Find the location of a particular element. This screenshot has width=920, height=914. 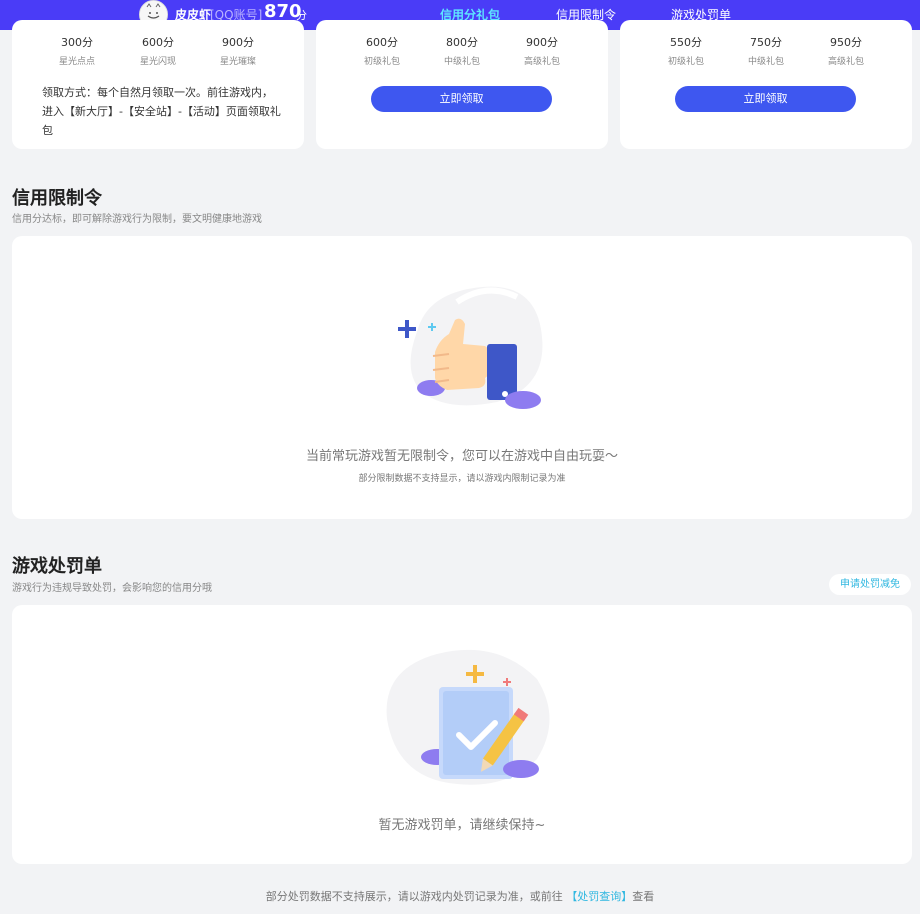

section-title-restriction: 信用限制令 is located at coordinates (57, 198).